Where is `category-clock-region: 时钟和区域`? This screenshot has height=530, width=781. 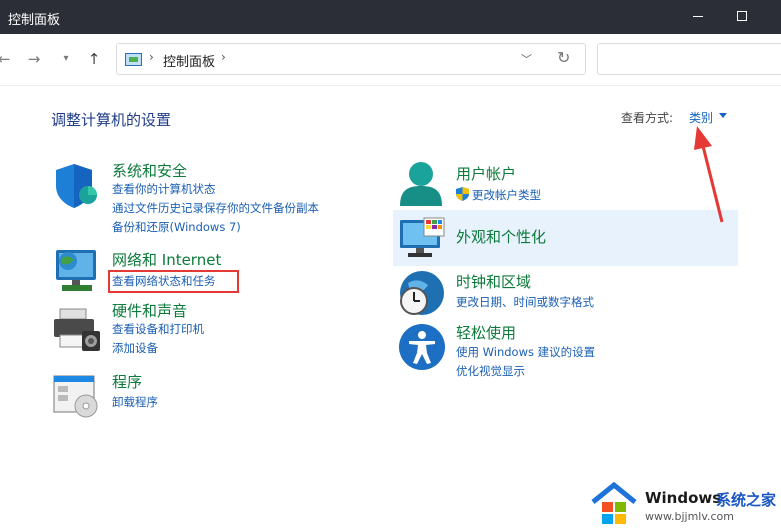 category-clock-region: 时钟和区域 is located at coordinates (493, 281).